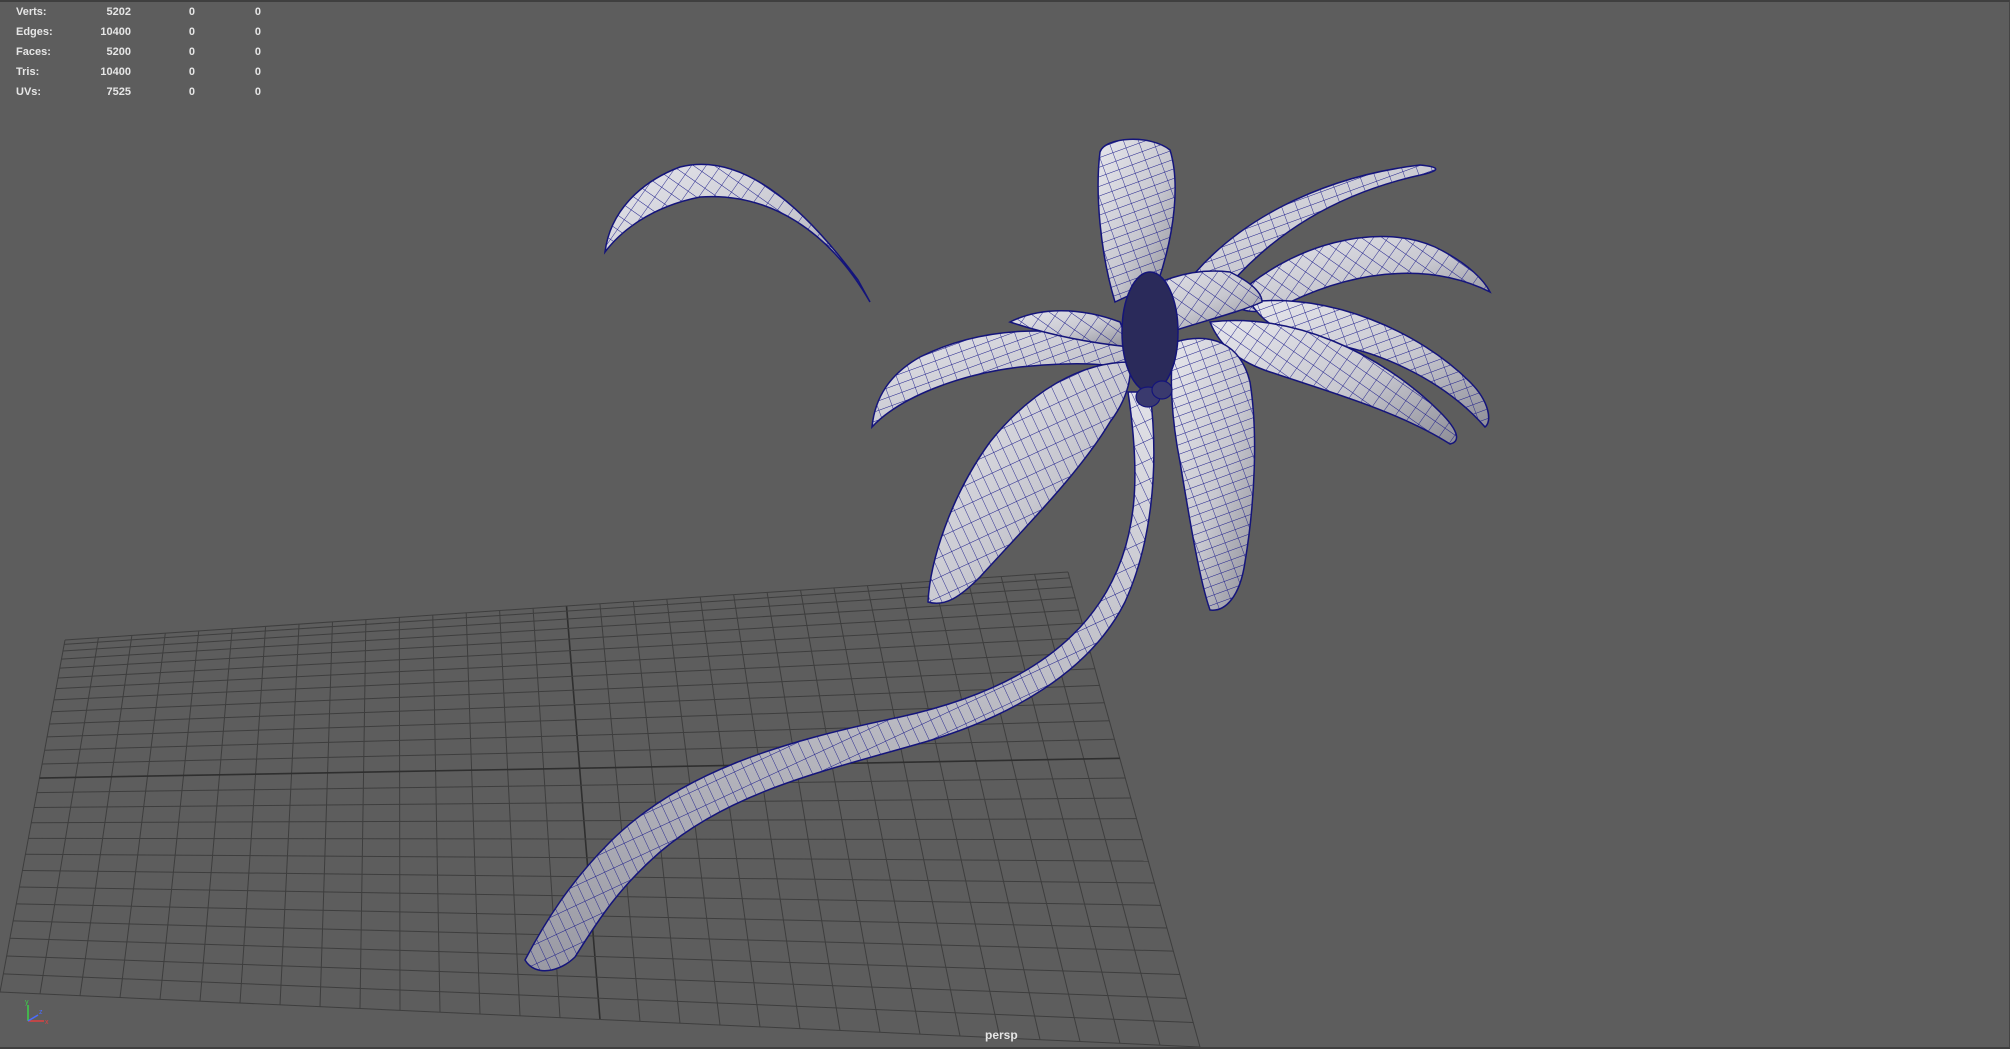 This screenshot has width=2010, height=1049. Describe the element at coordinates (34, 32) in the screenshot. I see `hud-stat-label: Edges:` at that location.